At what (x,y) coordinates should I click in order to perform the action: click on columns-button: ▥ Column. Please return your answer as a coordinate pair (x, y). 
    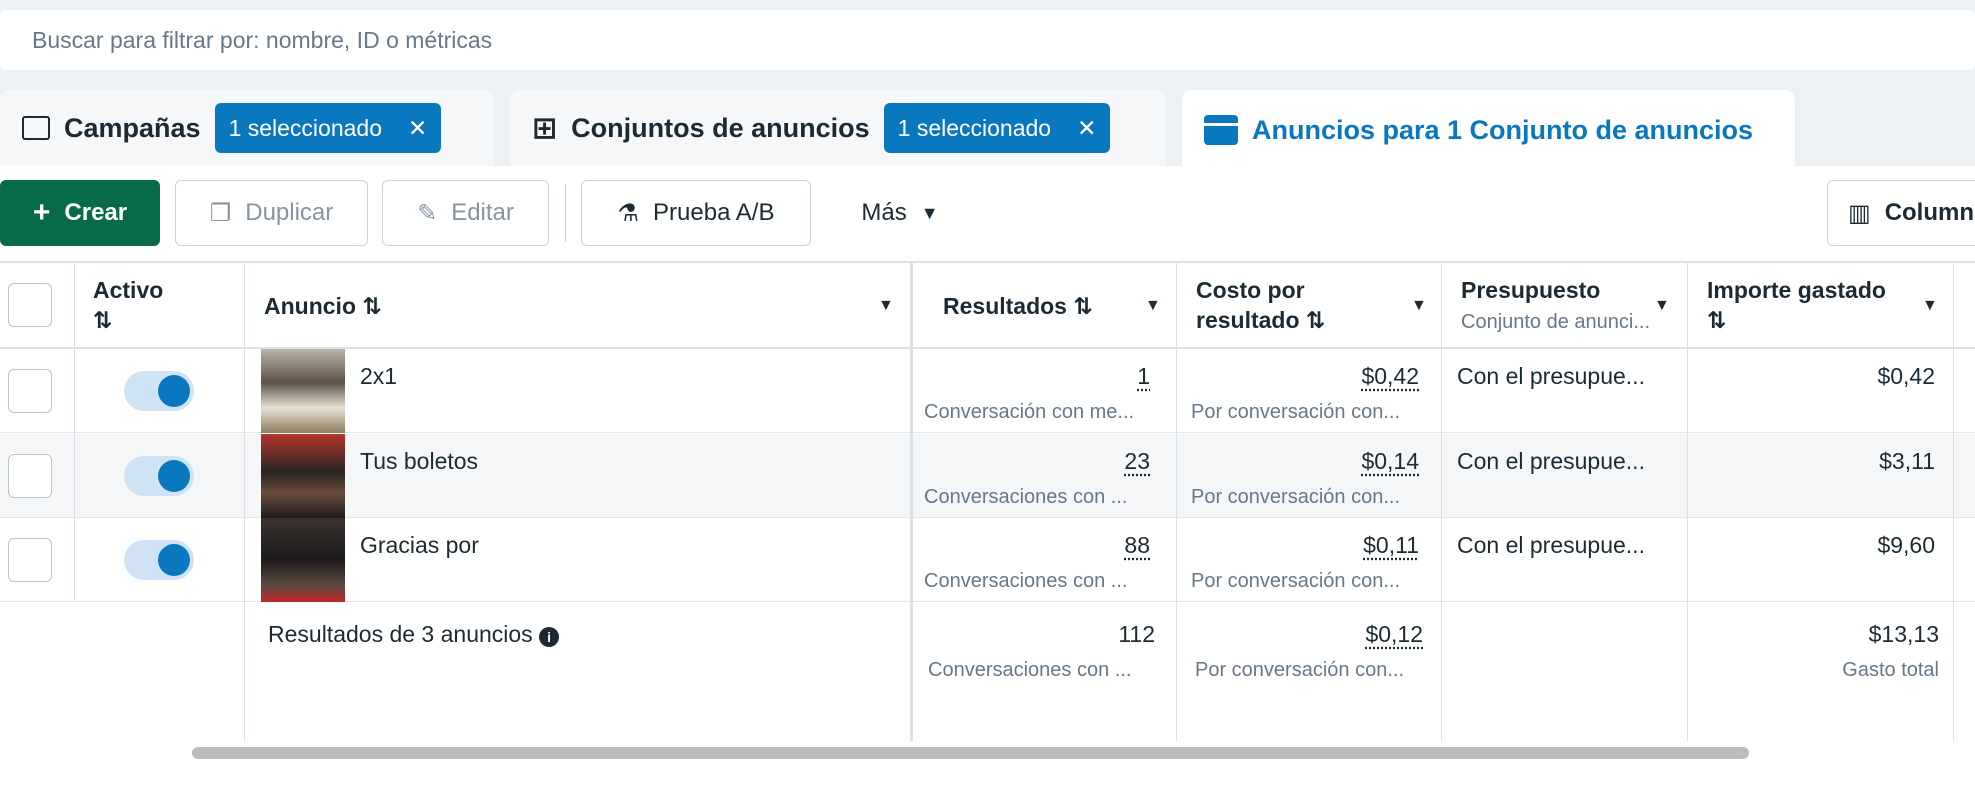
    Looking at the image, I should click on (1901, 213).